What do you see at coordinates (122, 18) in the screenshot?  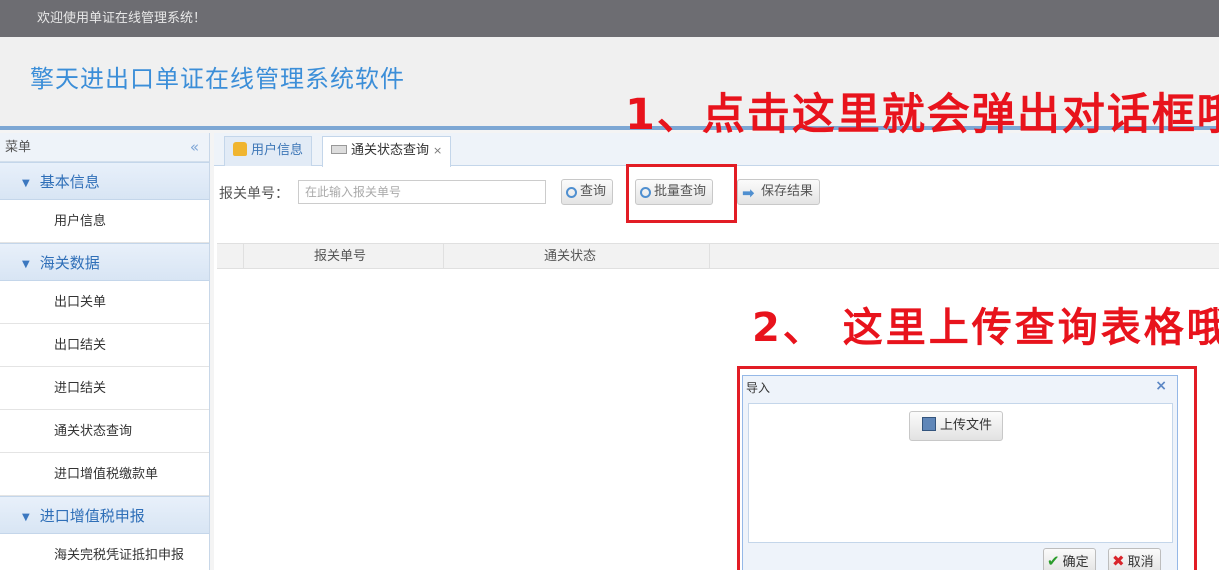 I see `welcome-text: 欢迎使用单证在线管理系统！` at bounding box center [122, 18].